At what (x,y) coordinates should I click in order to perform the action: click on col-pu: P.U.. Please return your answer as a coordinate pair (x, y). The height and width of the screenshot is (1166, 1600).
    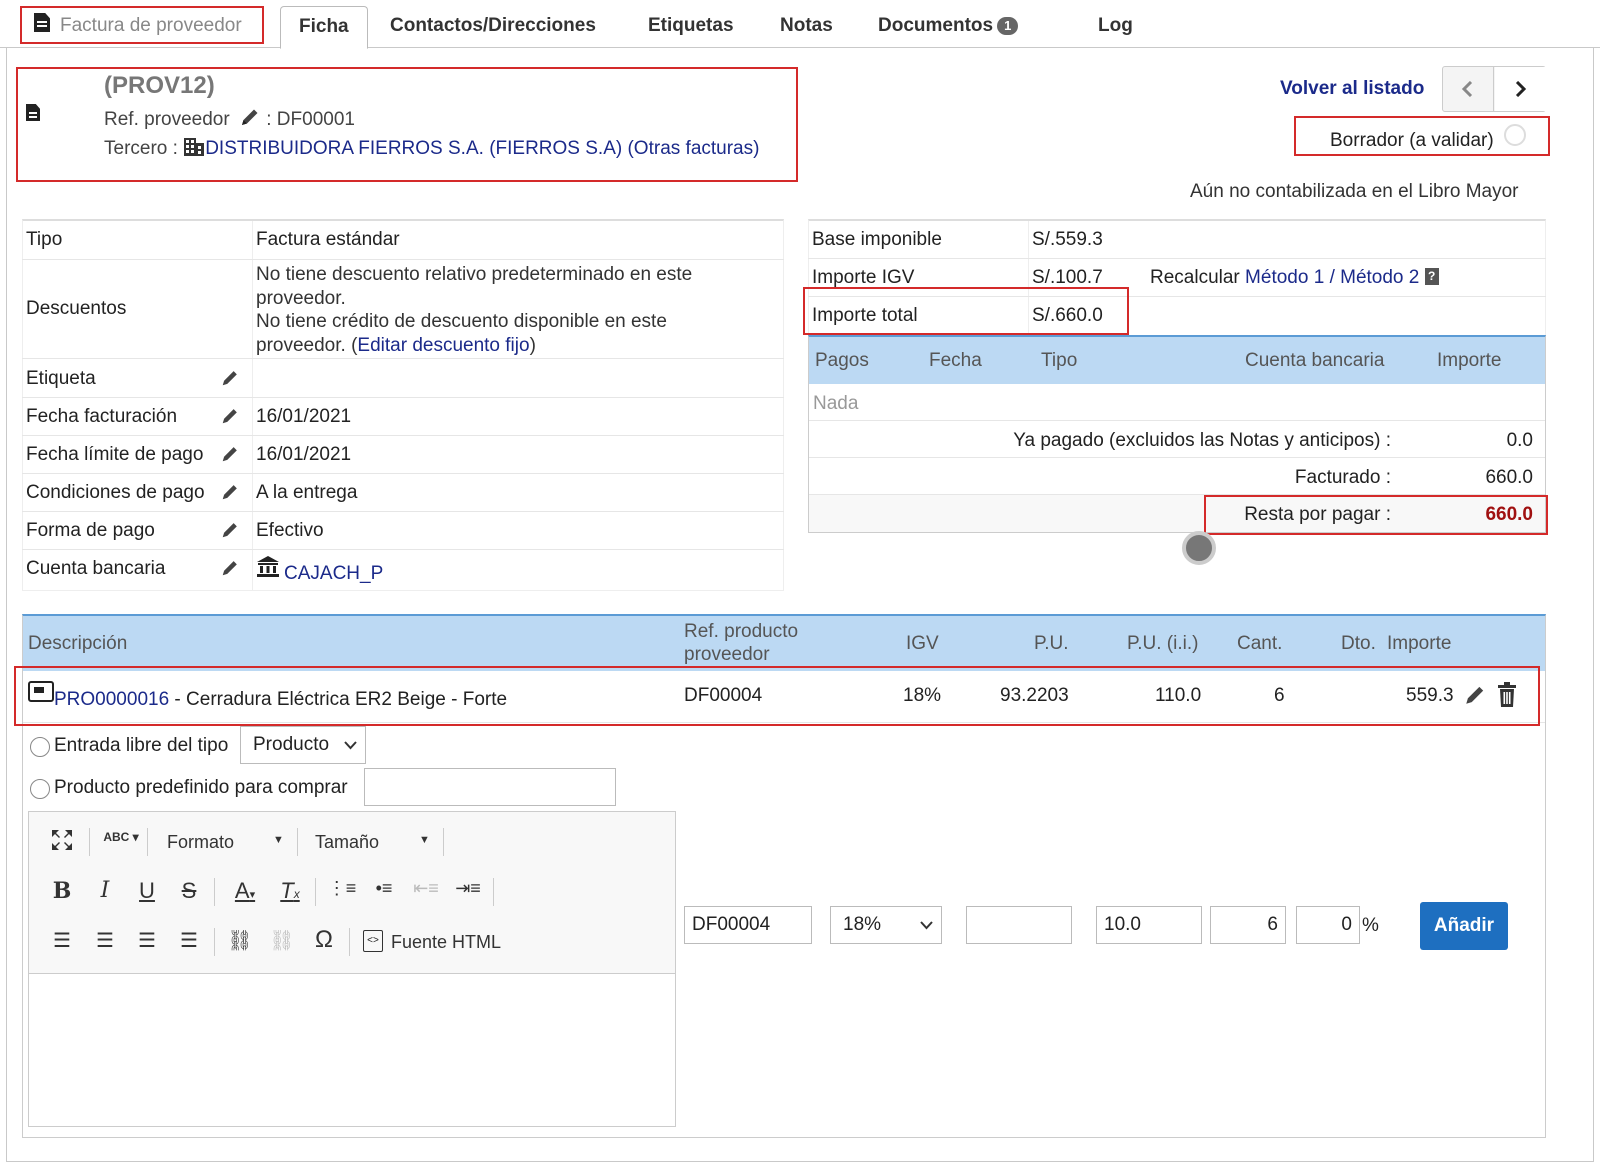
    Looking at the image, I should click on (1051, 643).